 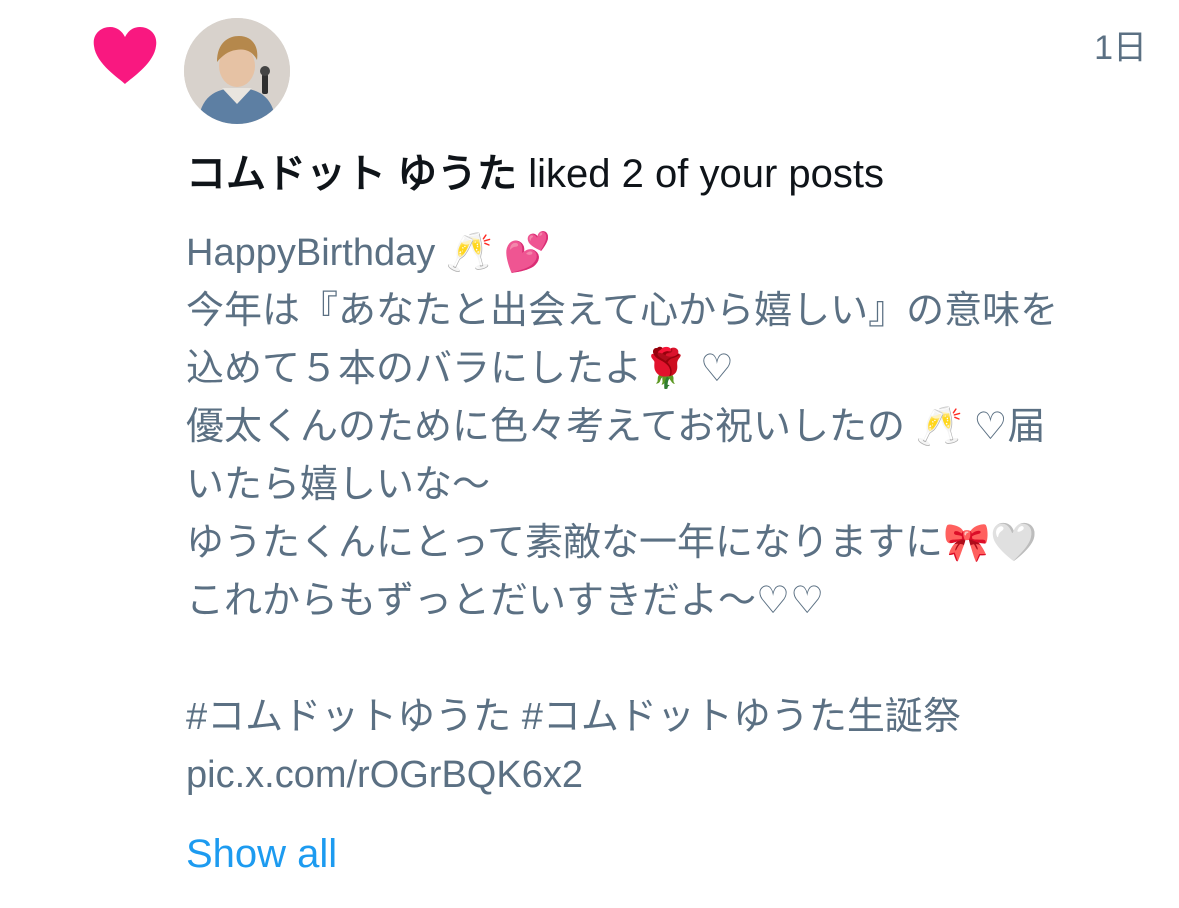 I want to click on hashtags-line: #コムドットゆうた #コムドットゆうた生誕祭, so click(x=671, y=717).